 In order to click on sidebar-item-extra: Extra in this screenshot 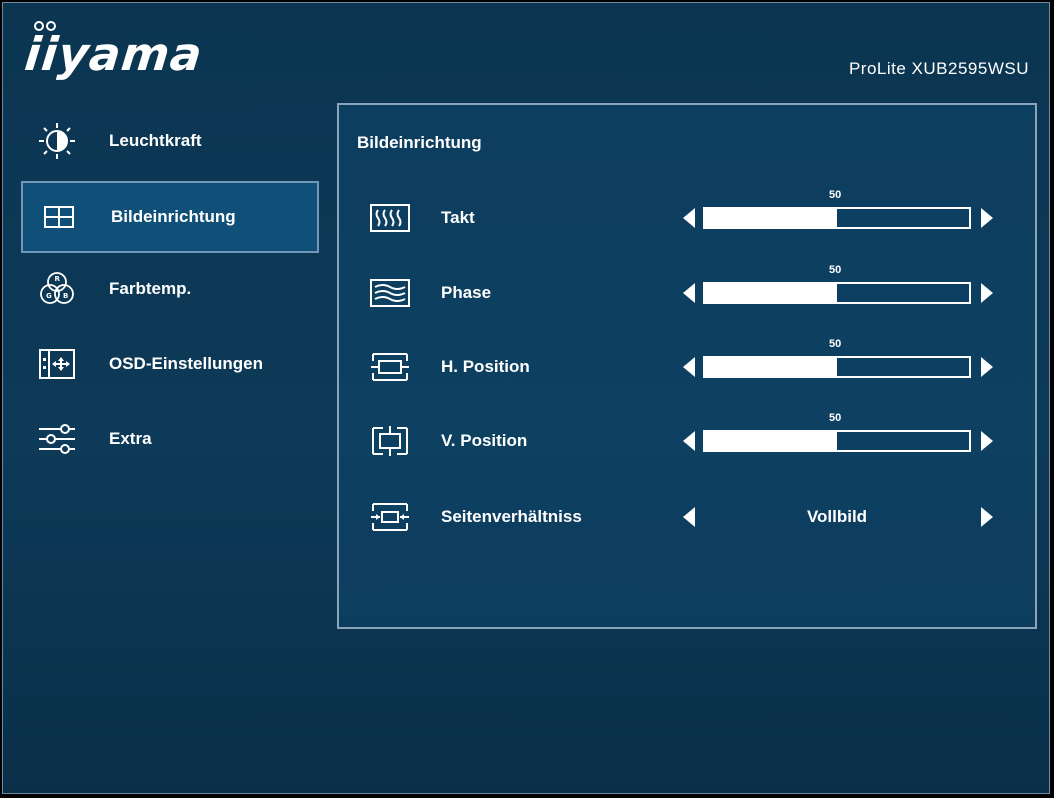, I will do `click(170, 439)`.